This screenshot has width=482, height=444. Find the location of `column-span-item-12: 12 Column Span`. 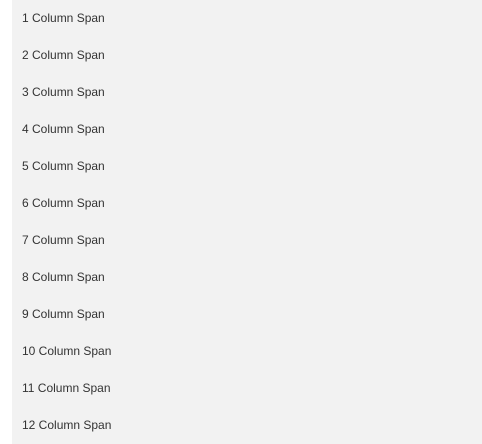

column-span-item-12: 12 Column Span is located at coordinates (67, 425).